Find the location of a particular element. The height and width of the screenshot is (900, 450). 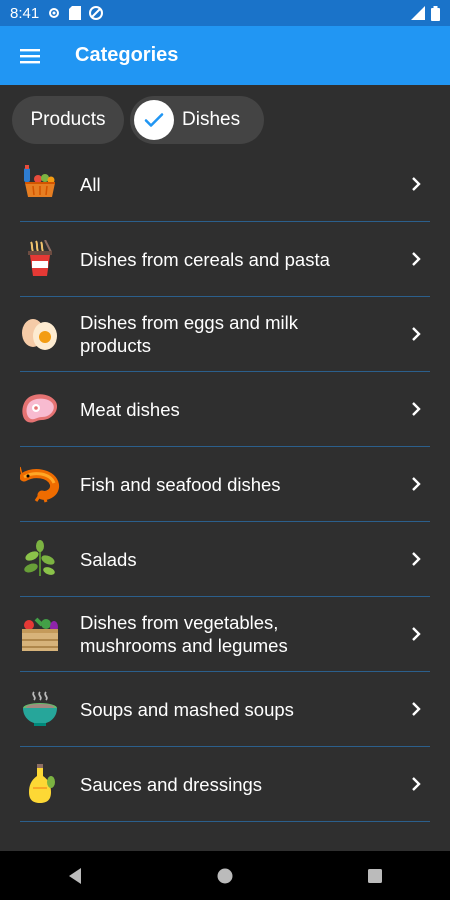

chip-dishes: Dishes is located at coordinates (197, 120).